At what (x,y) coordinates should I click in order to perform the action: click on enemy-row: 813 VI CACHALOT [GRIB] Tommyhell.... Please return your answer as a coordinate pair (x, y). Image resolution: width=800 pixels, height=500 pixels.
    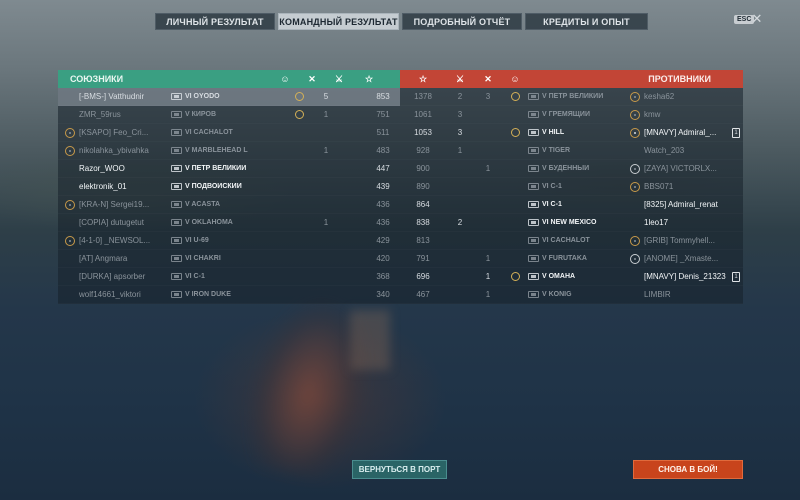
    Looking at the image, I should click on (571, 241).